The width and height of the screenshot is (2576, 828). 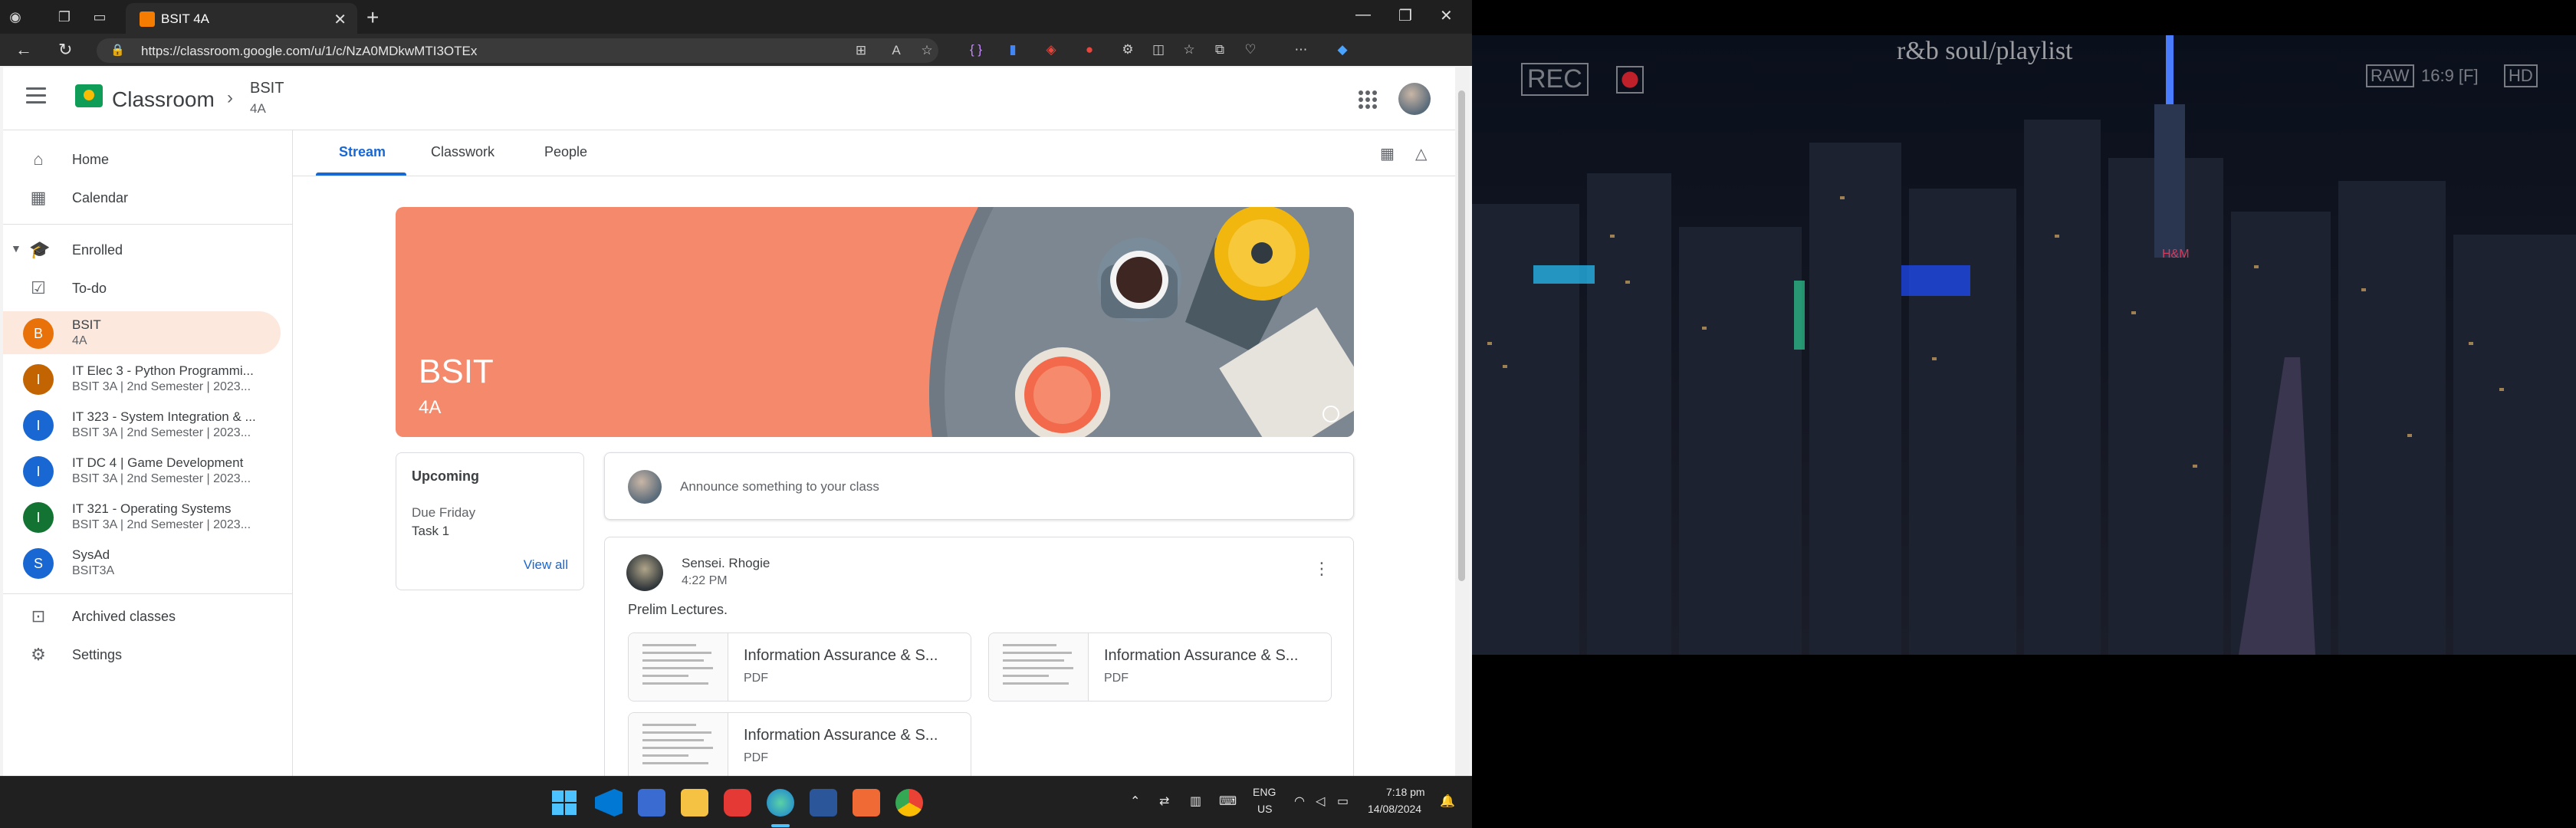 I want to click on profile-icon: ◉, so click(x=16, y=17).